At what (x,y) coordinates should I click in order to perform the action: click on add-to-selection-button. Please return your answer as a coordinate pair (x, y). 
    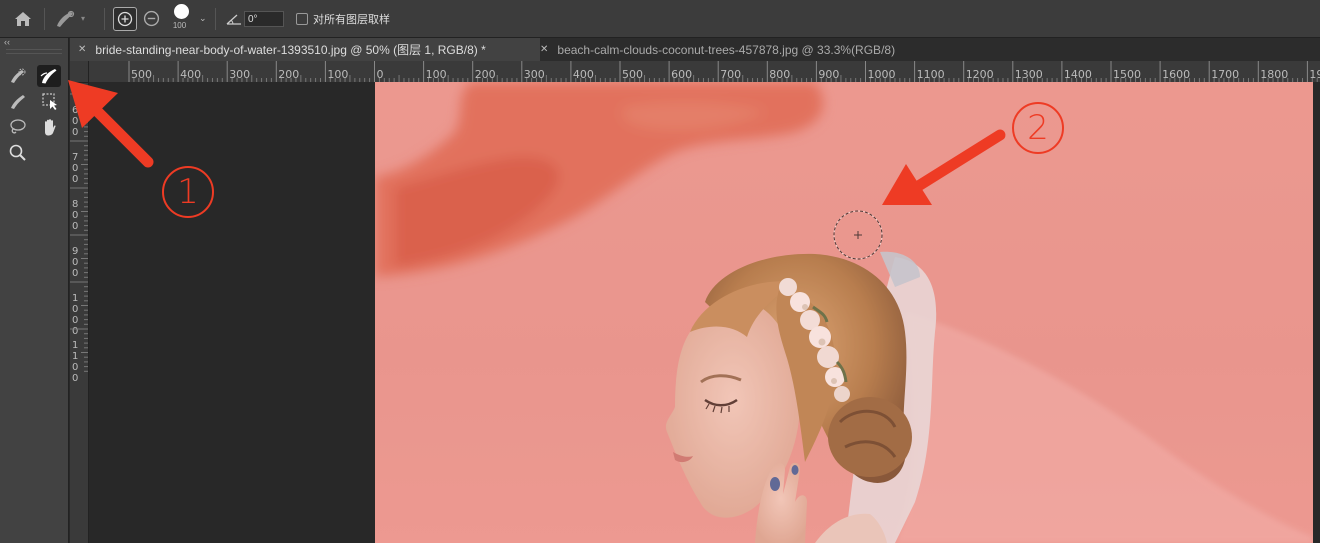
    Looking at the image, I should click on (125, 18).